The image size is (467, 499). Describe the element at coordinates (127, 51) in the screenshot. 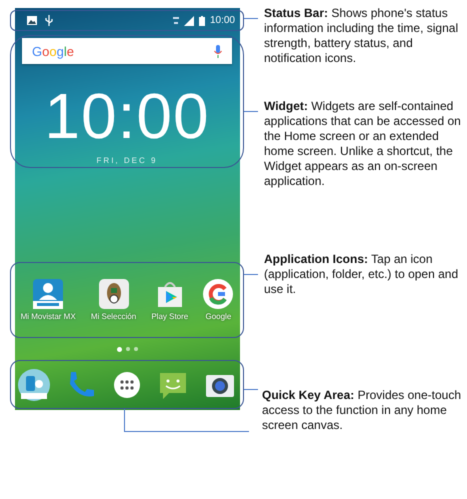

I see `search-bar: Google` at that location.